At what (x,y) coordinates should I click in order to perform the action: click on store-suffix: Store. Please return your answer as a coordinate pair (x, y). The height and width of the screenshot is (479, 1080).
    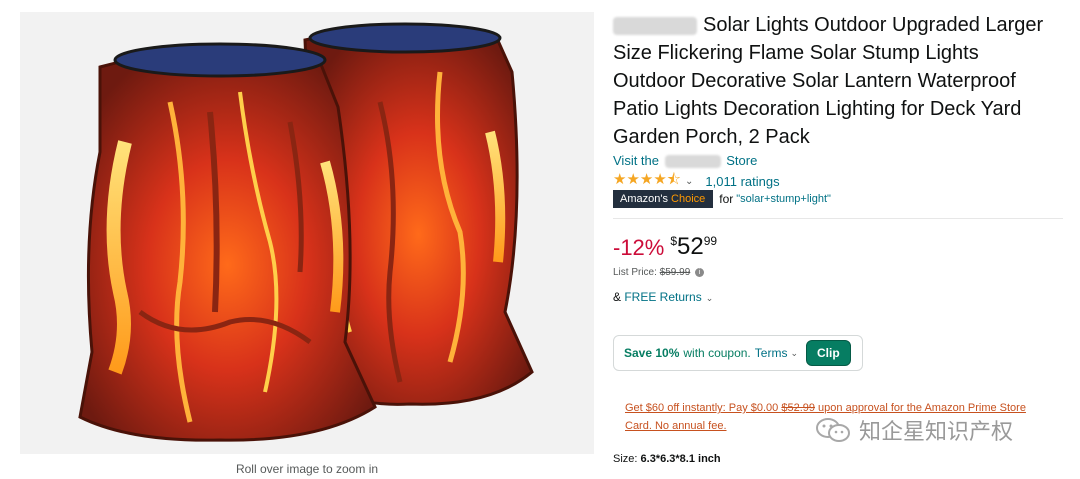
    Looking at the image, I should click on (742, 160).